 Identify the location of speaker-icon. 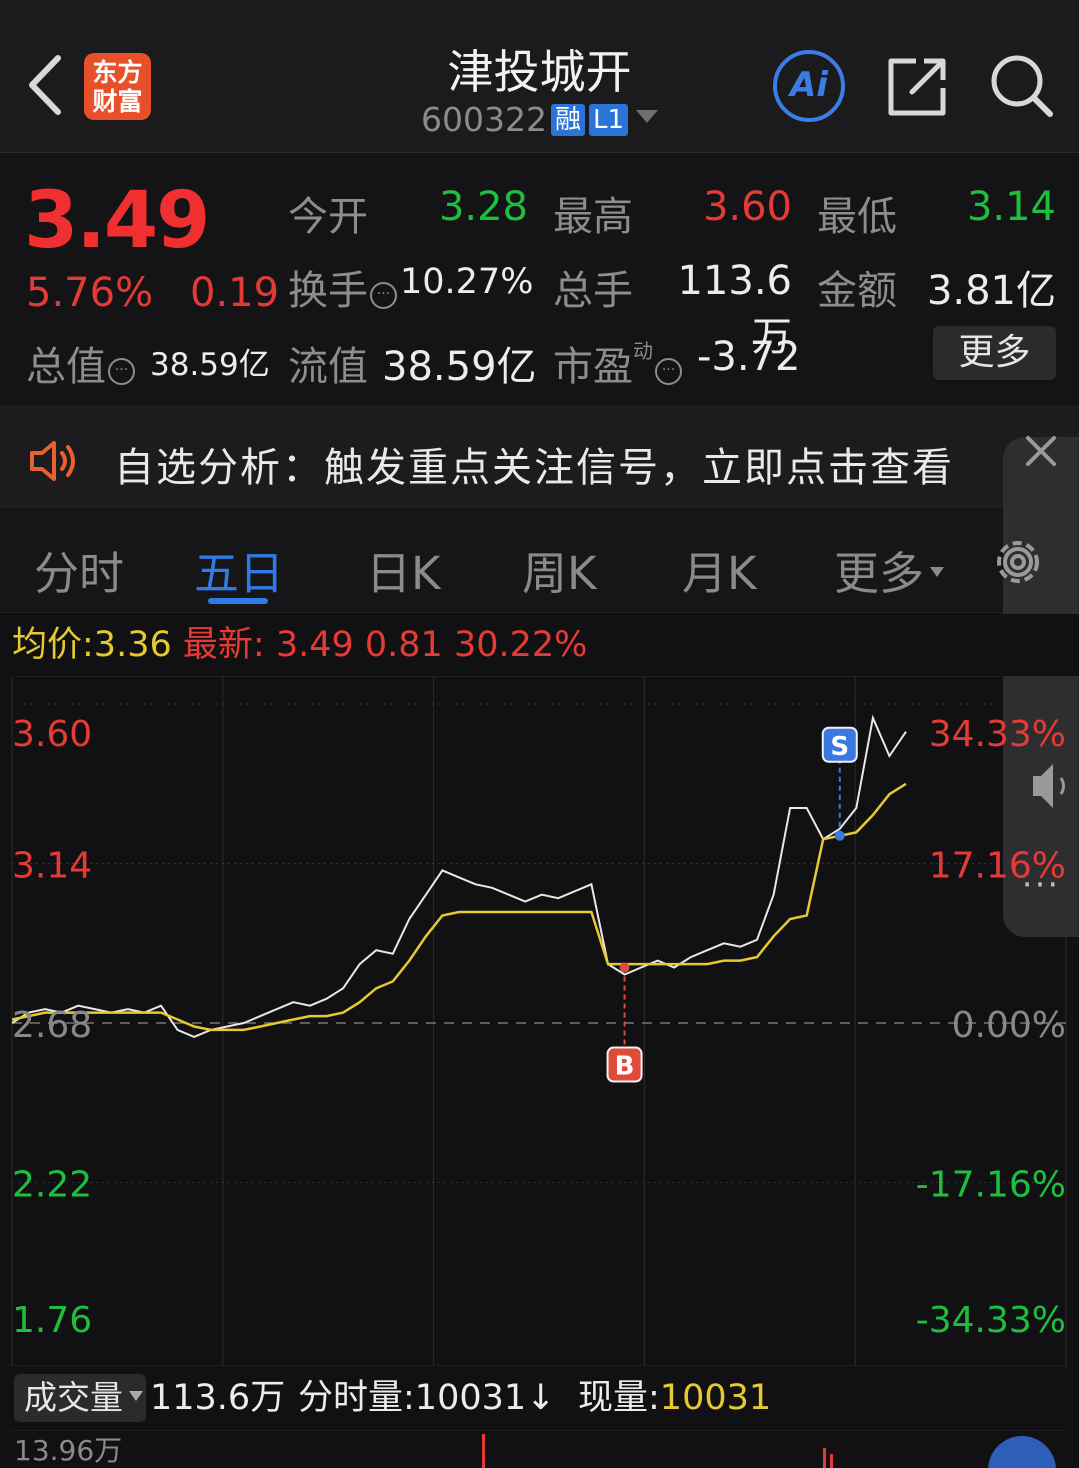
(52, 461).